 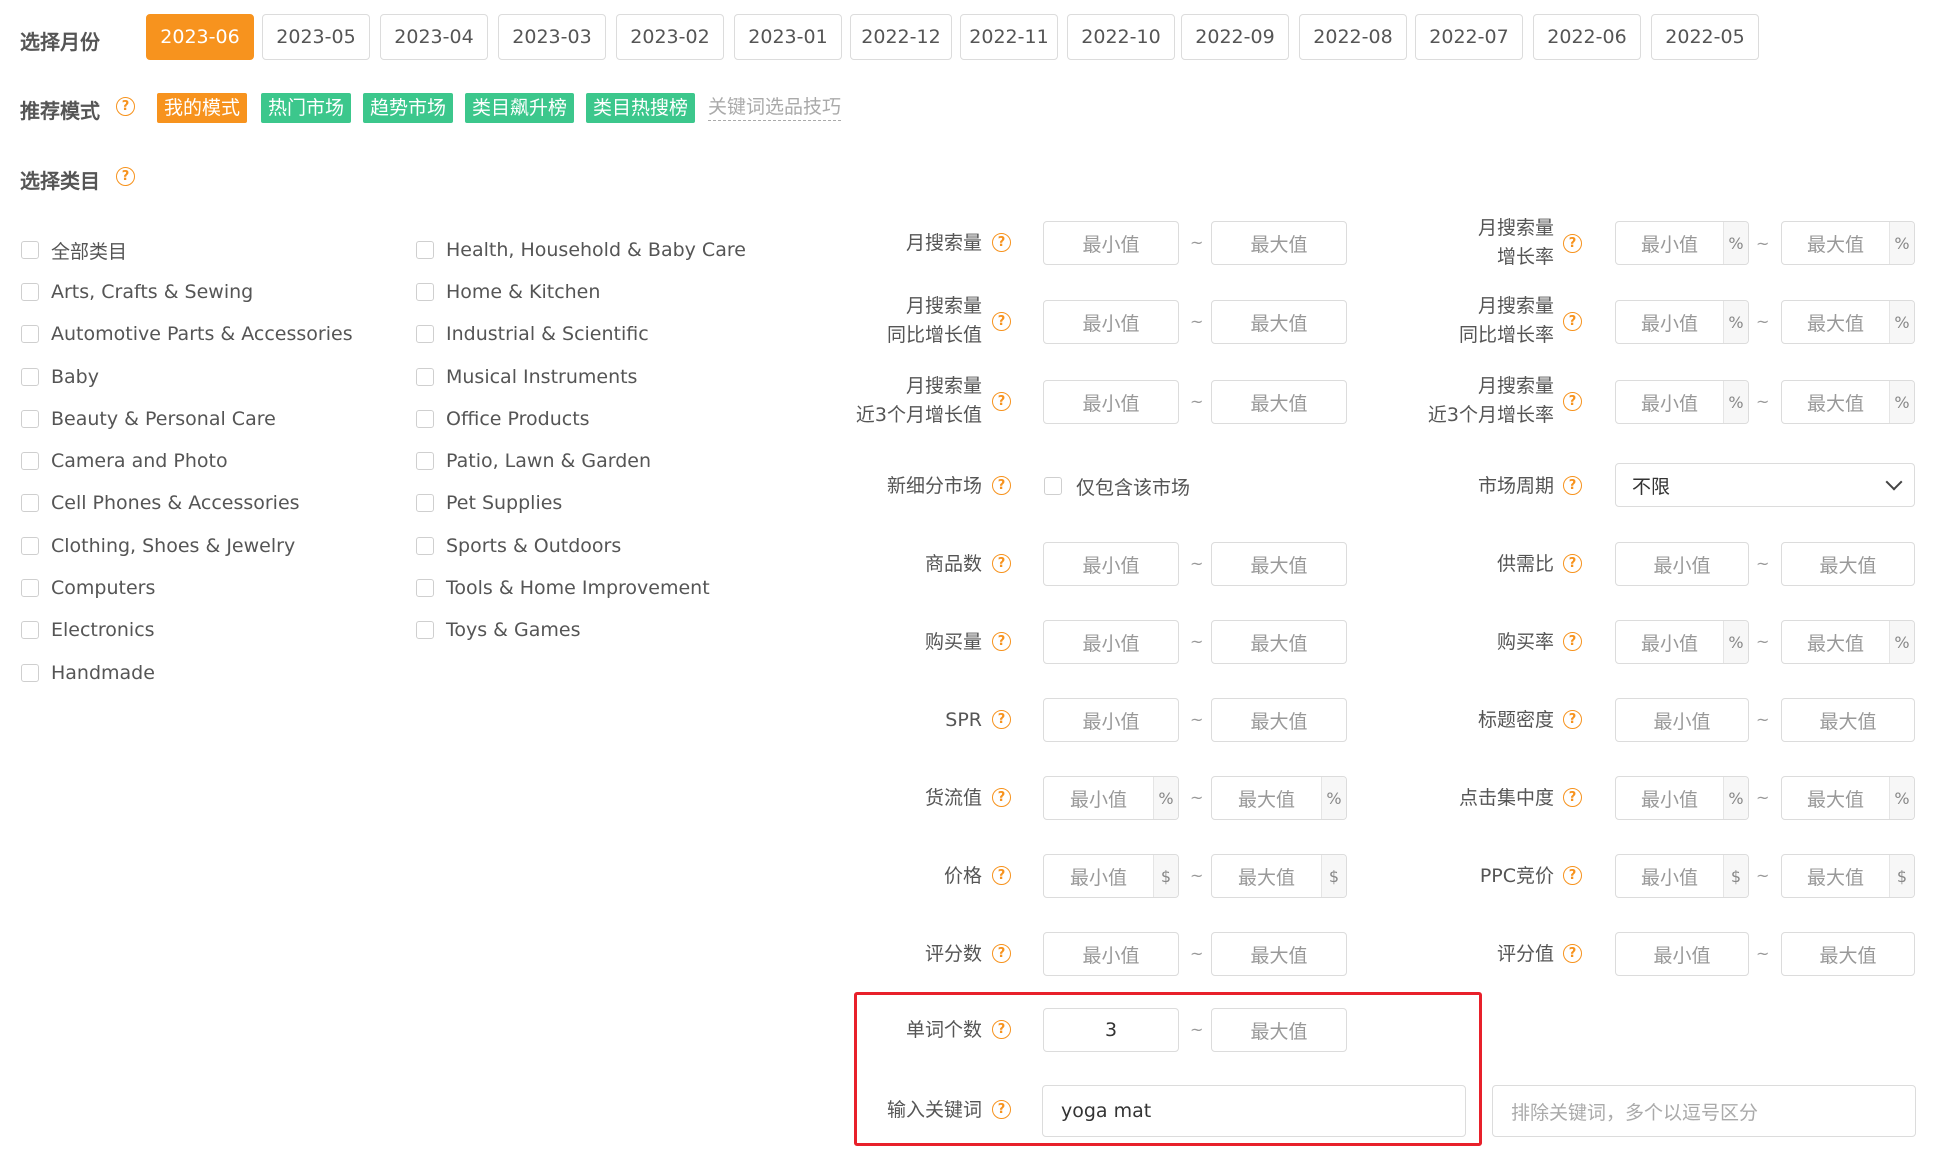 I want to click on month-tab: 2022-11, so click(x=1009, y=37).